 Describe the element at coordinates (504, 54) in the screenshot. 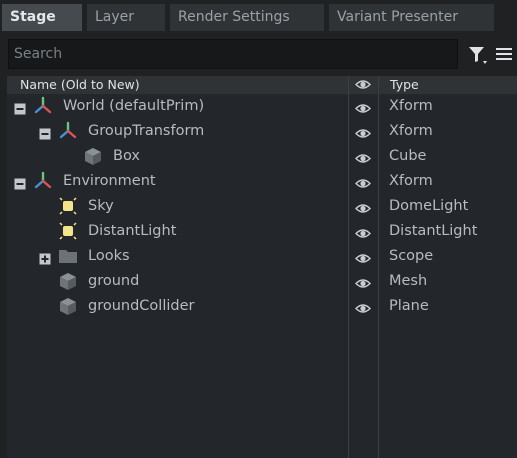

I see `menu-icon` at that location.